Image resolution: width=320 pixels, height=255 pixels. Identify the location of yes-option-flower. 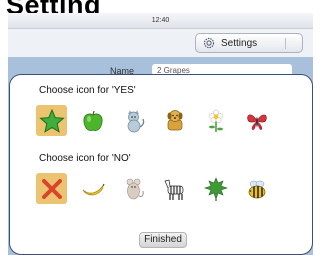
(215, 120).